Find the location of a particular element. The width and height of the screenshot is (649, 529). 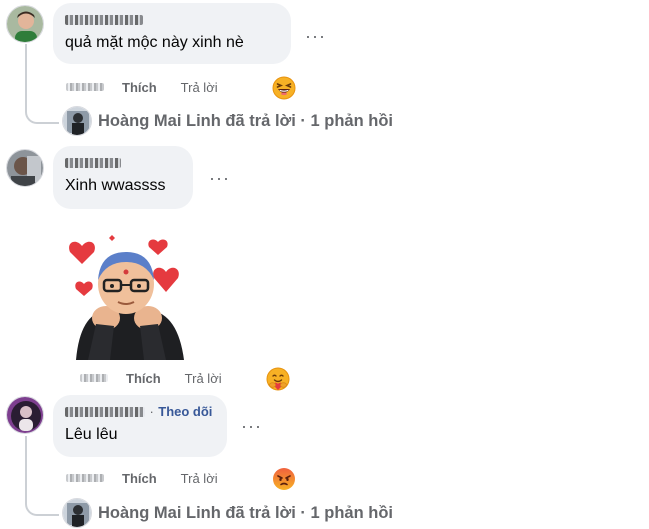

comment-bubble: Xinh wwassss is located at coordinates (123, 177).